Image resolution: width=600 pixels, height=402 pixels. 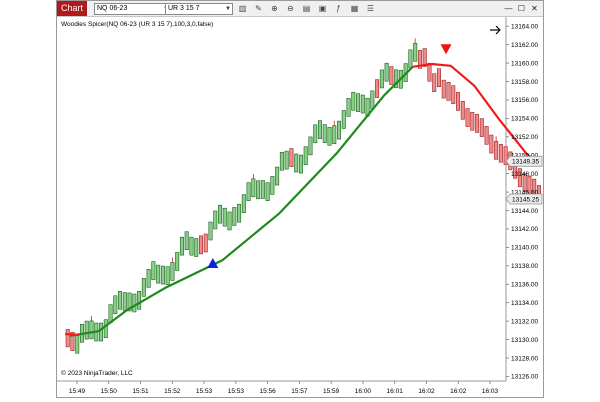 What do you see at coordinates (267, 391) in the screenshot?
I see `time-tick-label: 15:56` at bounding box center [267, 391].